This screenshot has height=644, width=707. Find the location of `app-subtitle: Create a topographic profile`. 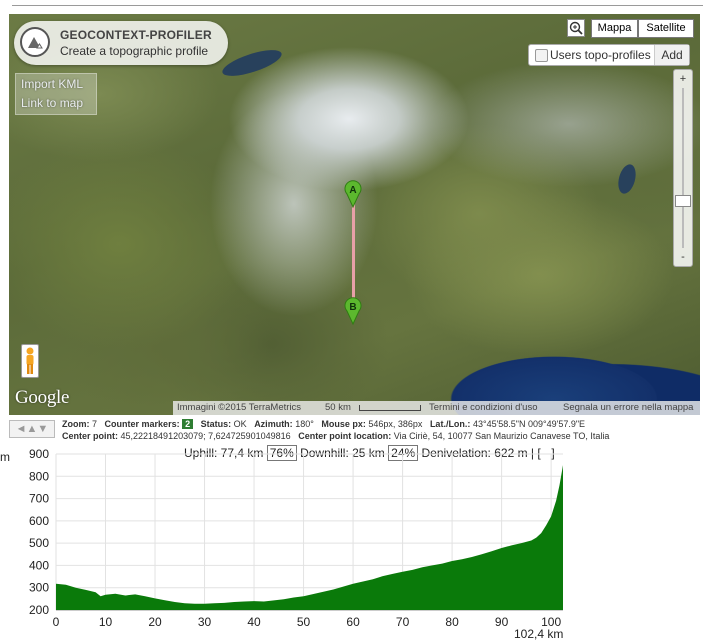

app-subtitle: Create a topographic profile is located at coordinates (134, 51).